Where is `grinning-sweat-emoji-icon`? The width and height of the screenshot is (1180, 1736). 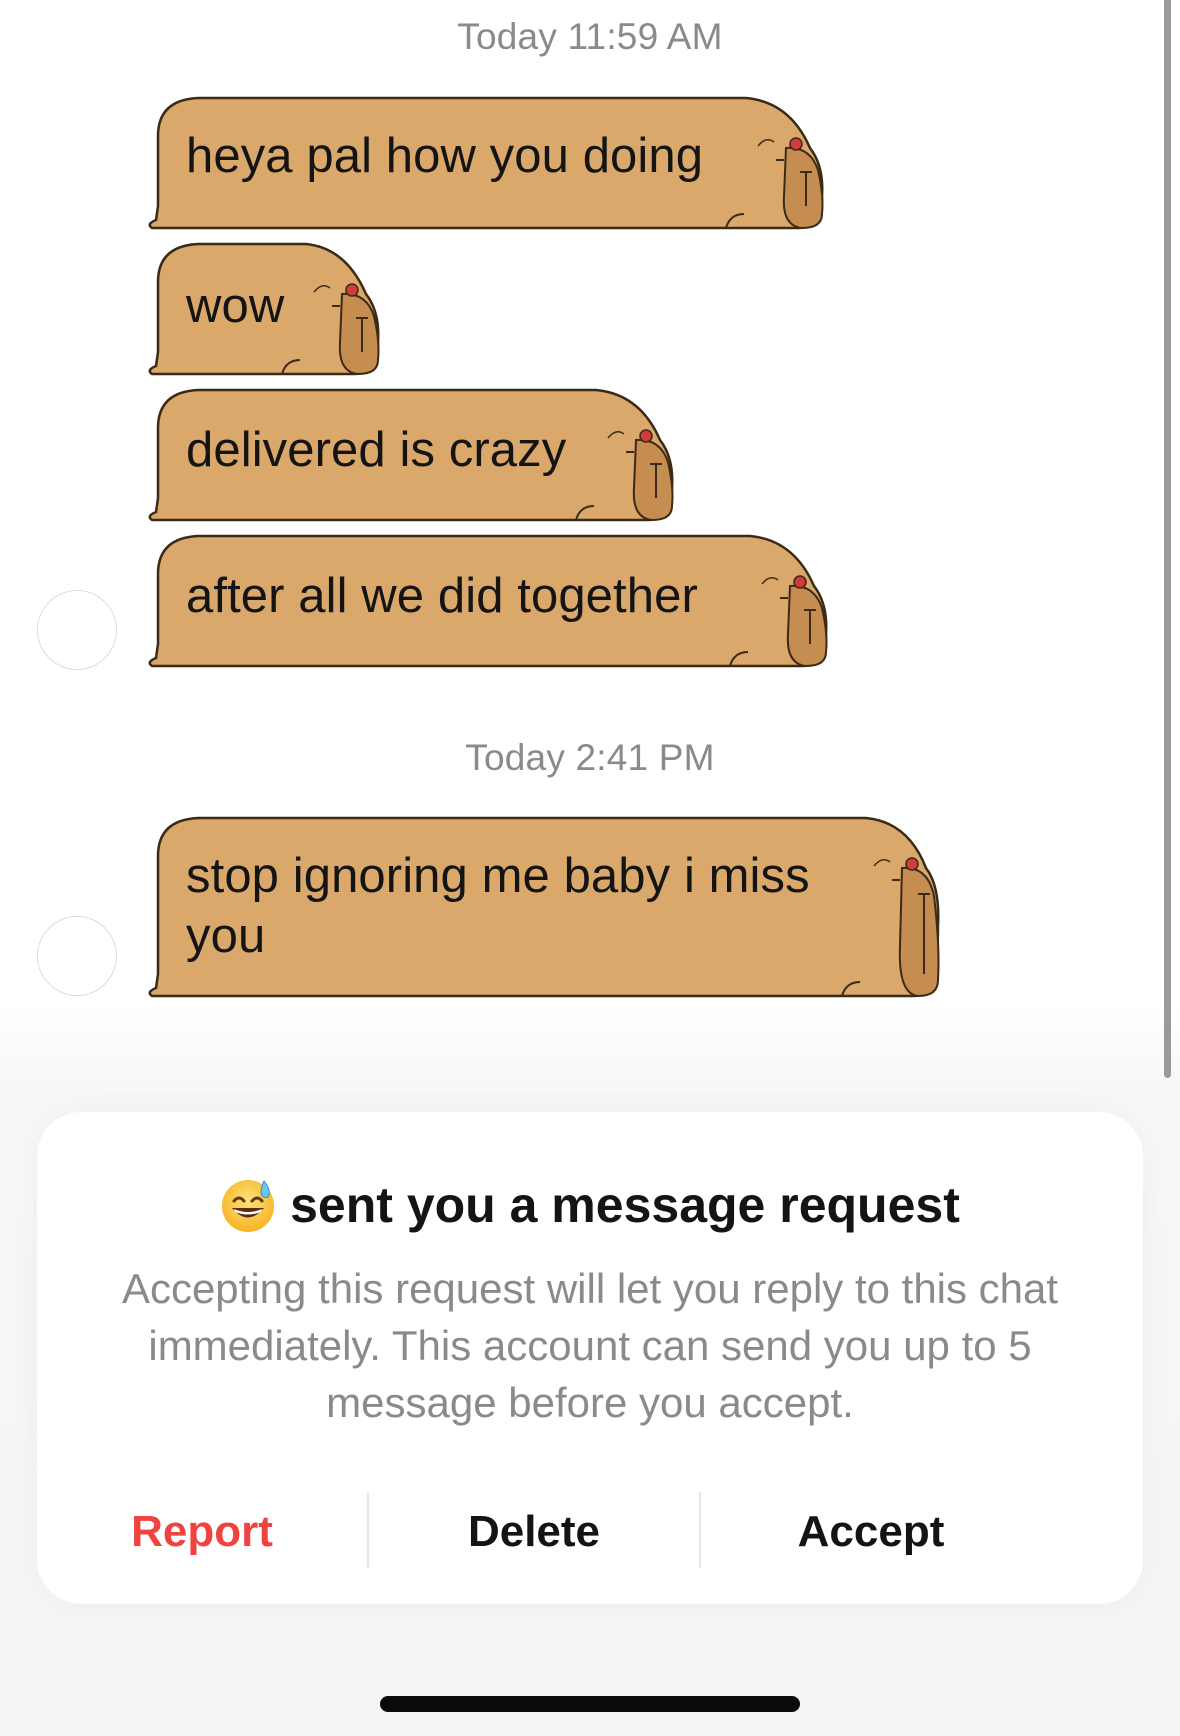
grinning-sweat-emoji-icon is located at coordinates (248, 1206).